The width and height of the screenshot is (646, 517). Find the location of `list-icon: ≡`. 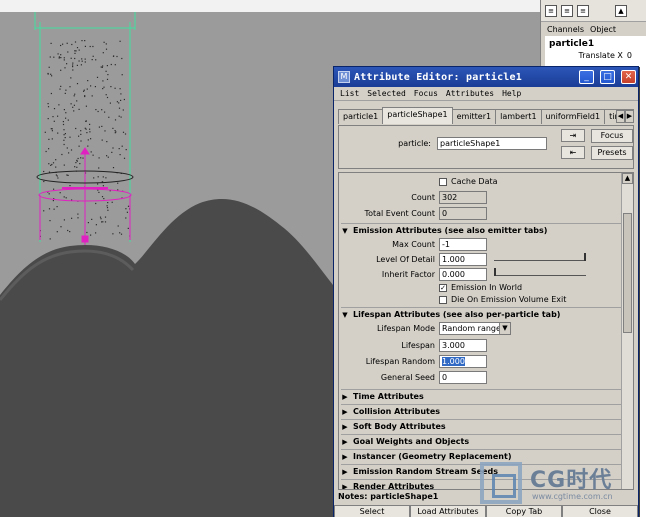

list-icon: ≡ is located at coordinates (551, 10).